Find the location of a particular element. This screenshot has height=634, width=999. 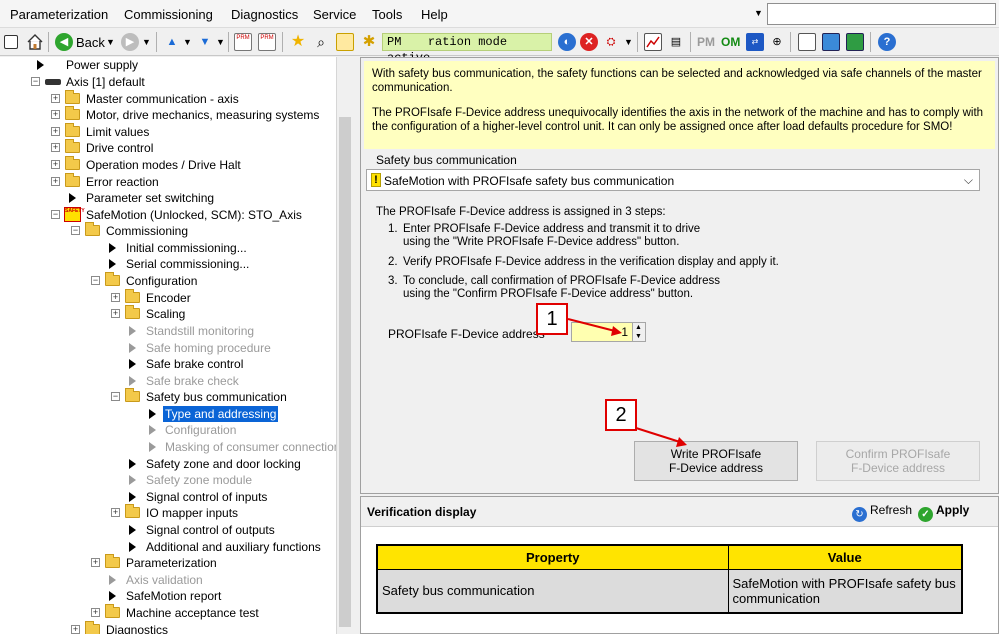

refresh-button: ↻ Refresh is located at coordinates (882, 512).